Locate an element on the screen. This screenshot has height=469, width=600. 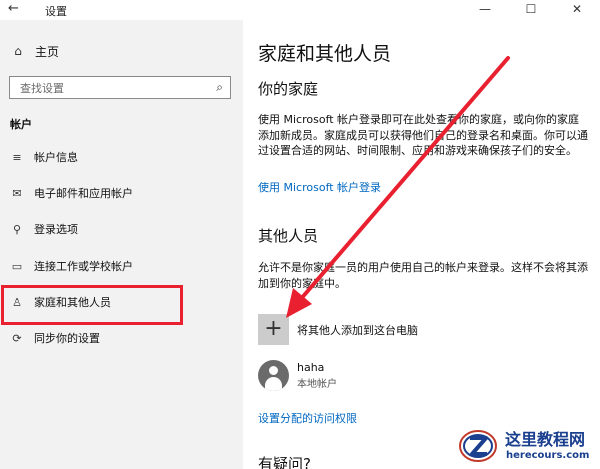
sidebar-item-sync: ⟳ 同步你的设置 is located at coordinates (121, 338).